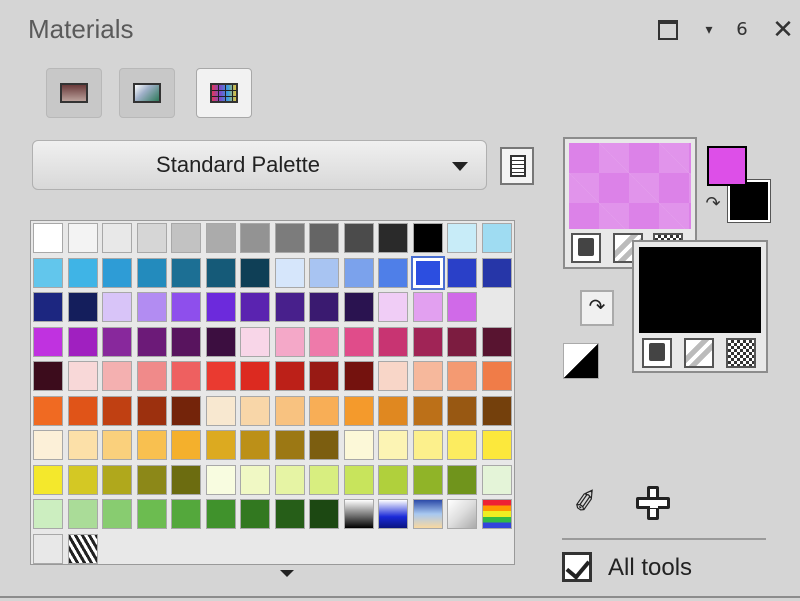  What do you see at coordinates (586, 248) in the screenshot?
I see `color-mode-icon` at bounding box center [586, 248].